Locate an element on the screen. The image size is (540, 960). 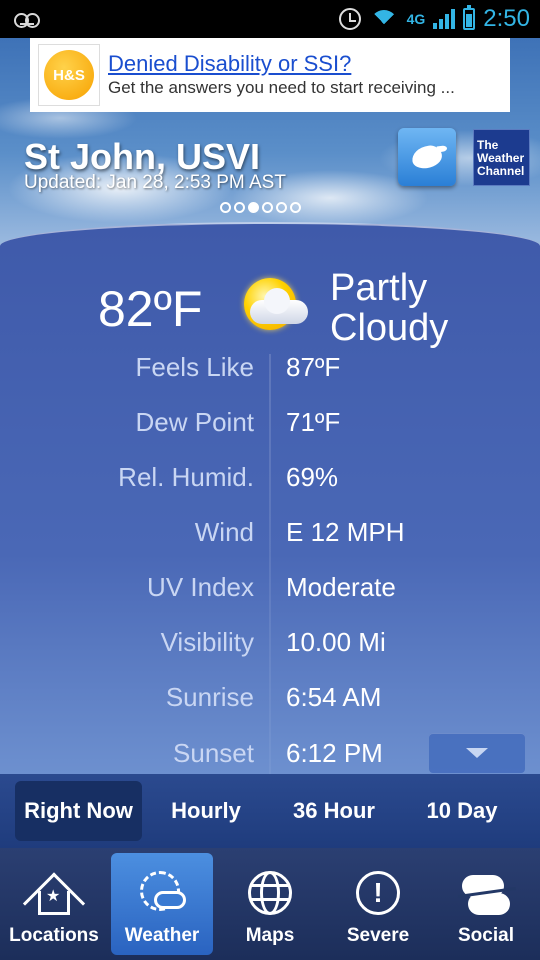
detail-label-feels-like: Feels Like is located at coordinates (195, 367).